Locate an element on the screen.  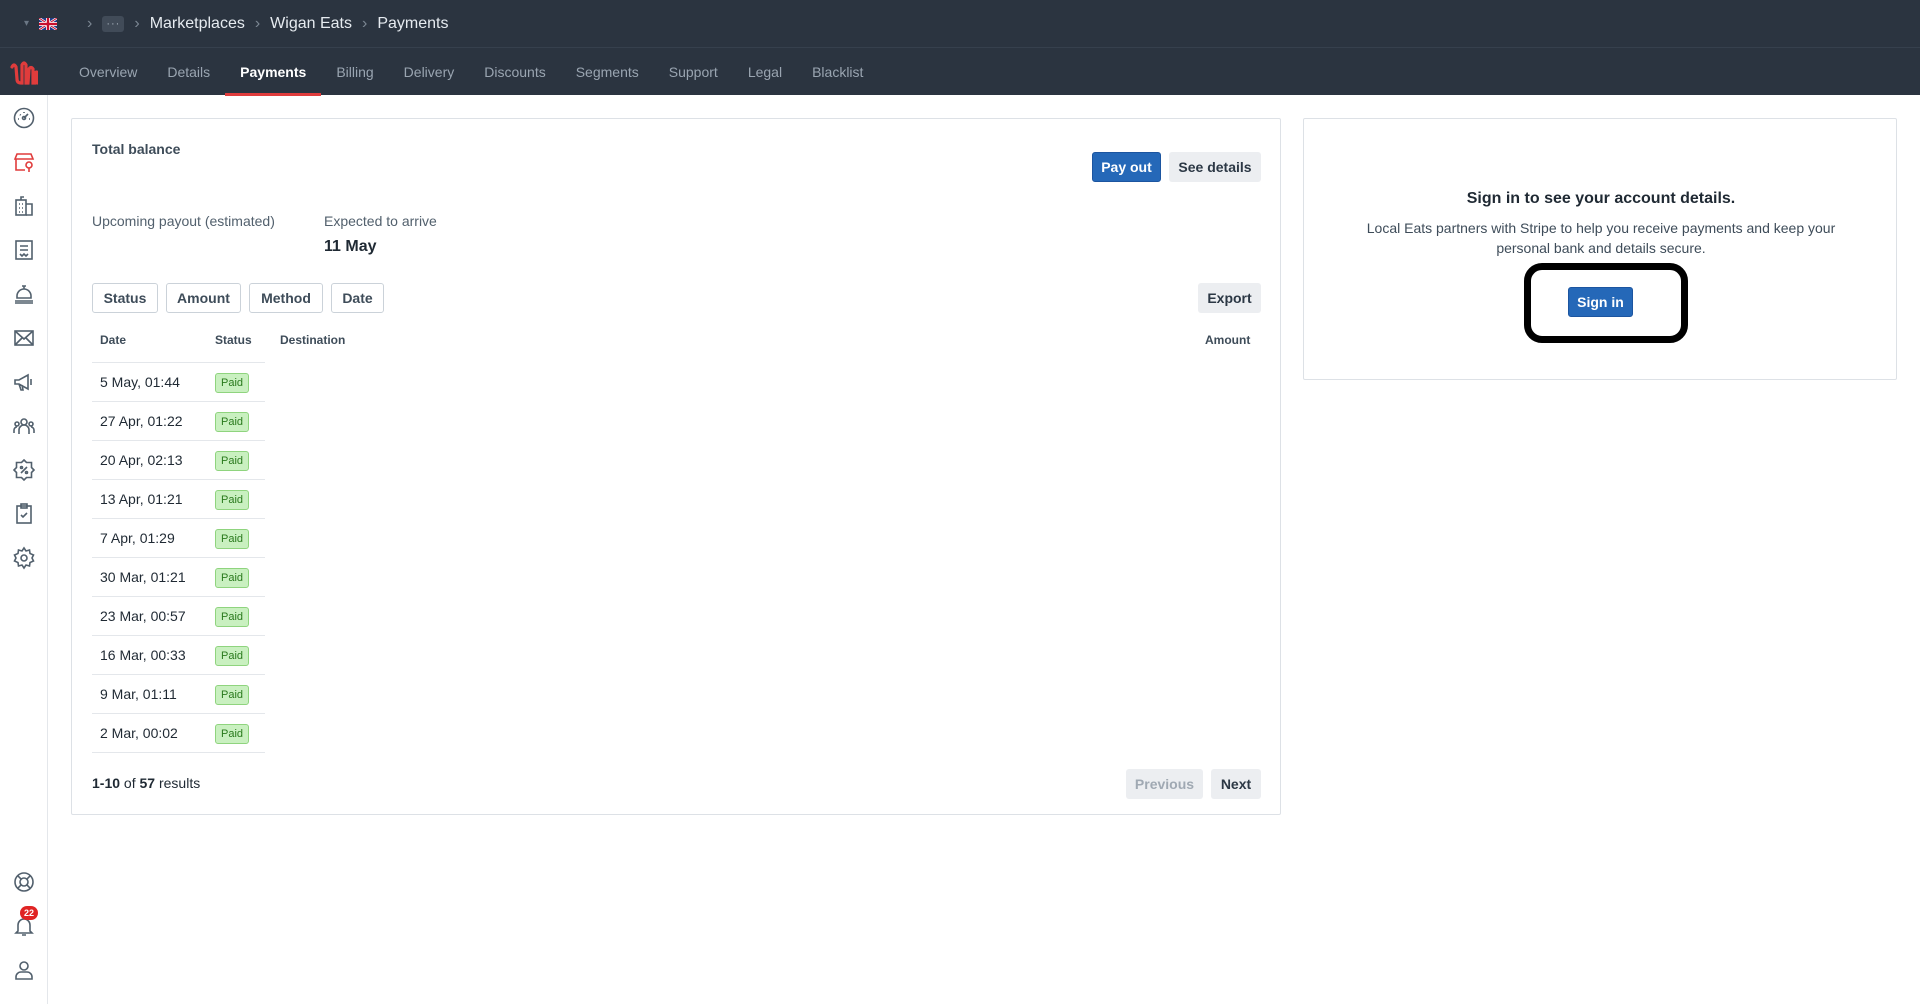
upcoming-payout-label: Upcoming payout (estimated) is located at coordinates (183, 221).